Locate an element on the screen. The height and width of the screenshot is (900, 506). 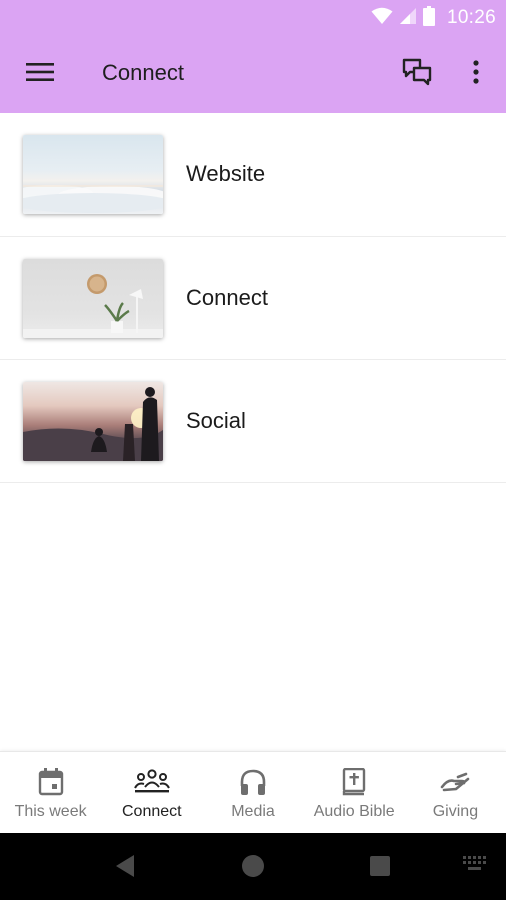
clouds-sky-image is located at coordinates (93, 174).